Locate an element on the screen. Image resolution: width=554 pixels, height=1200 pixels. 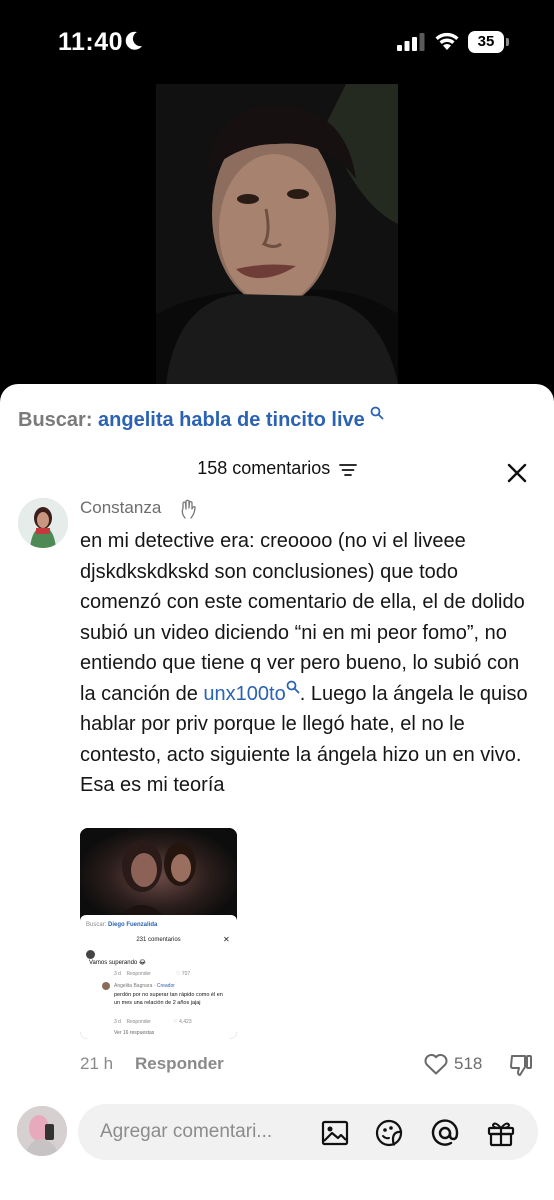
attachment-avatar is located at coordinates (90, 954).